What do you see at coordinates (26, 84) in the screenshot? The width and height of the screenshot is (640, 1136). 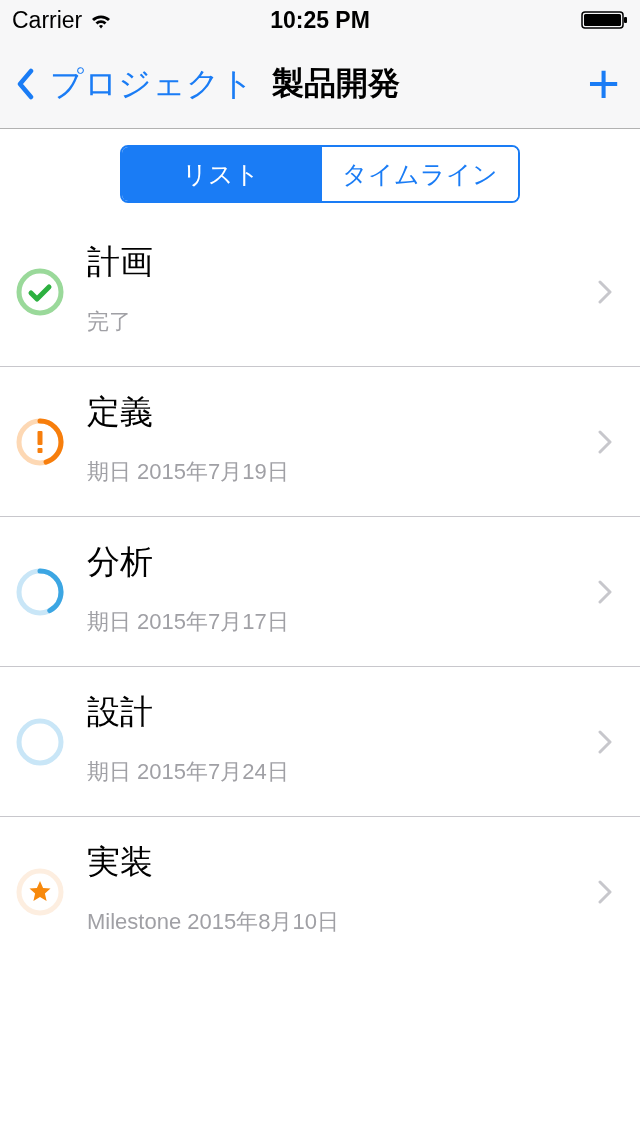 I see `back-chevron-icon` at bounding box center [26, 84].